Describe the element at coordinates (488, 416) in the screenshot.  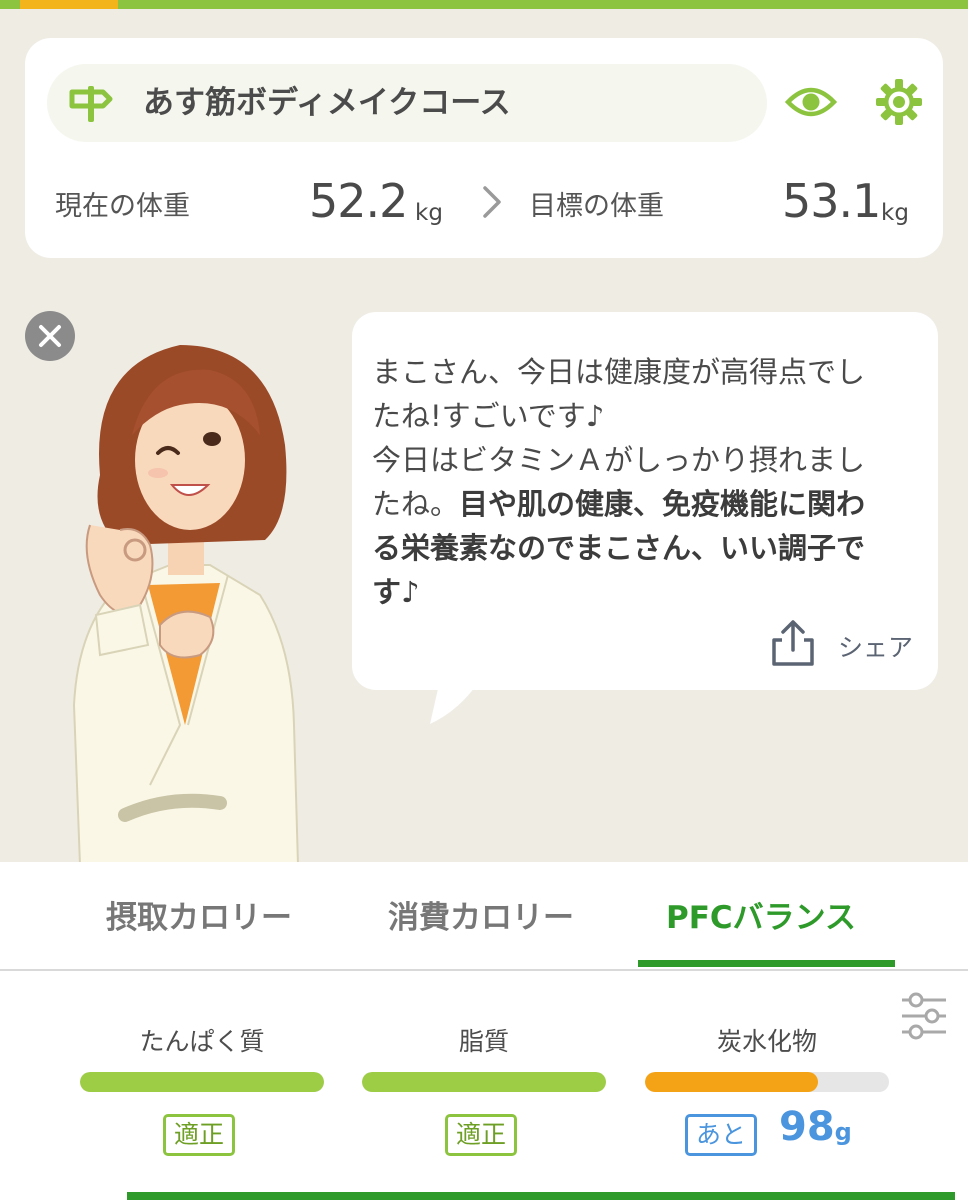
I see `message-line: たね!すごいです♪` at that location.